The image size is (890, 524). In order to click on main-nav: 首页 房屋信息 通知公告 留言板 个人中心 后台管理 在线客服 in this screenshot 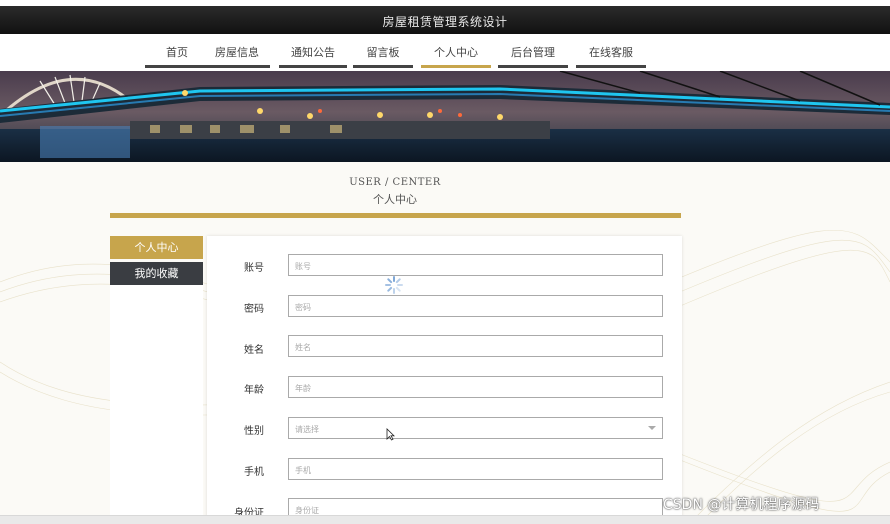, I will do `click(445, 52)`.